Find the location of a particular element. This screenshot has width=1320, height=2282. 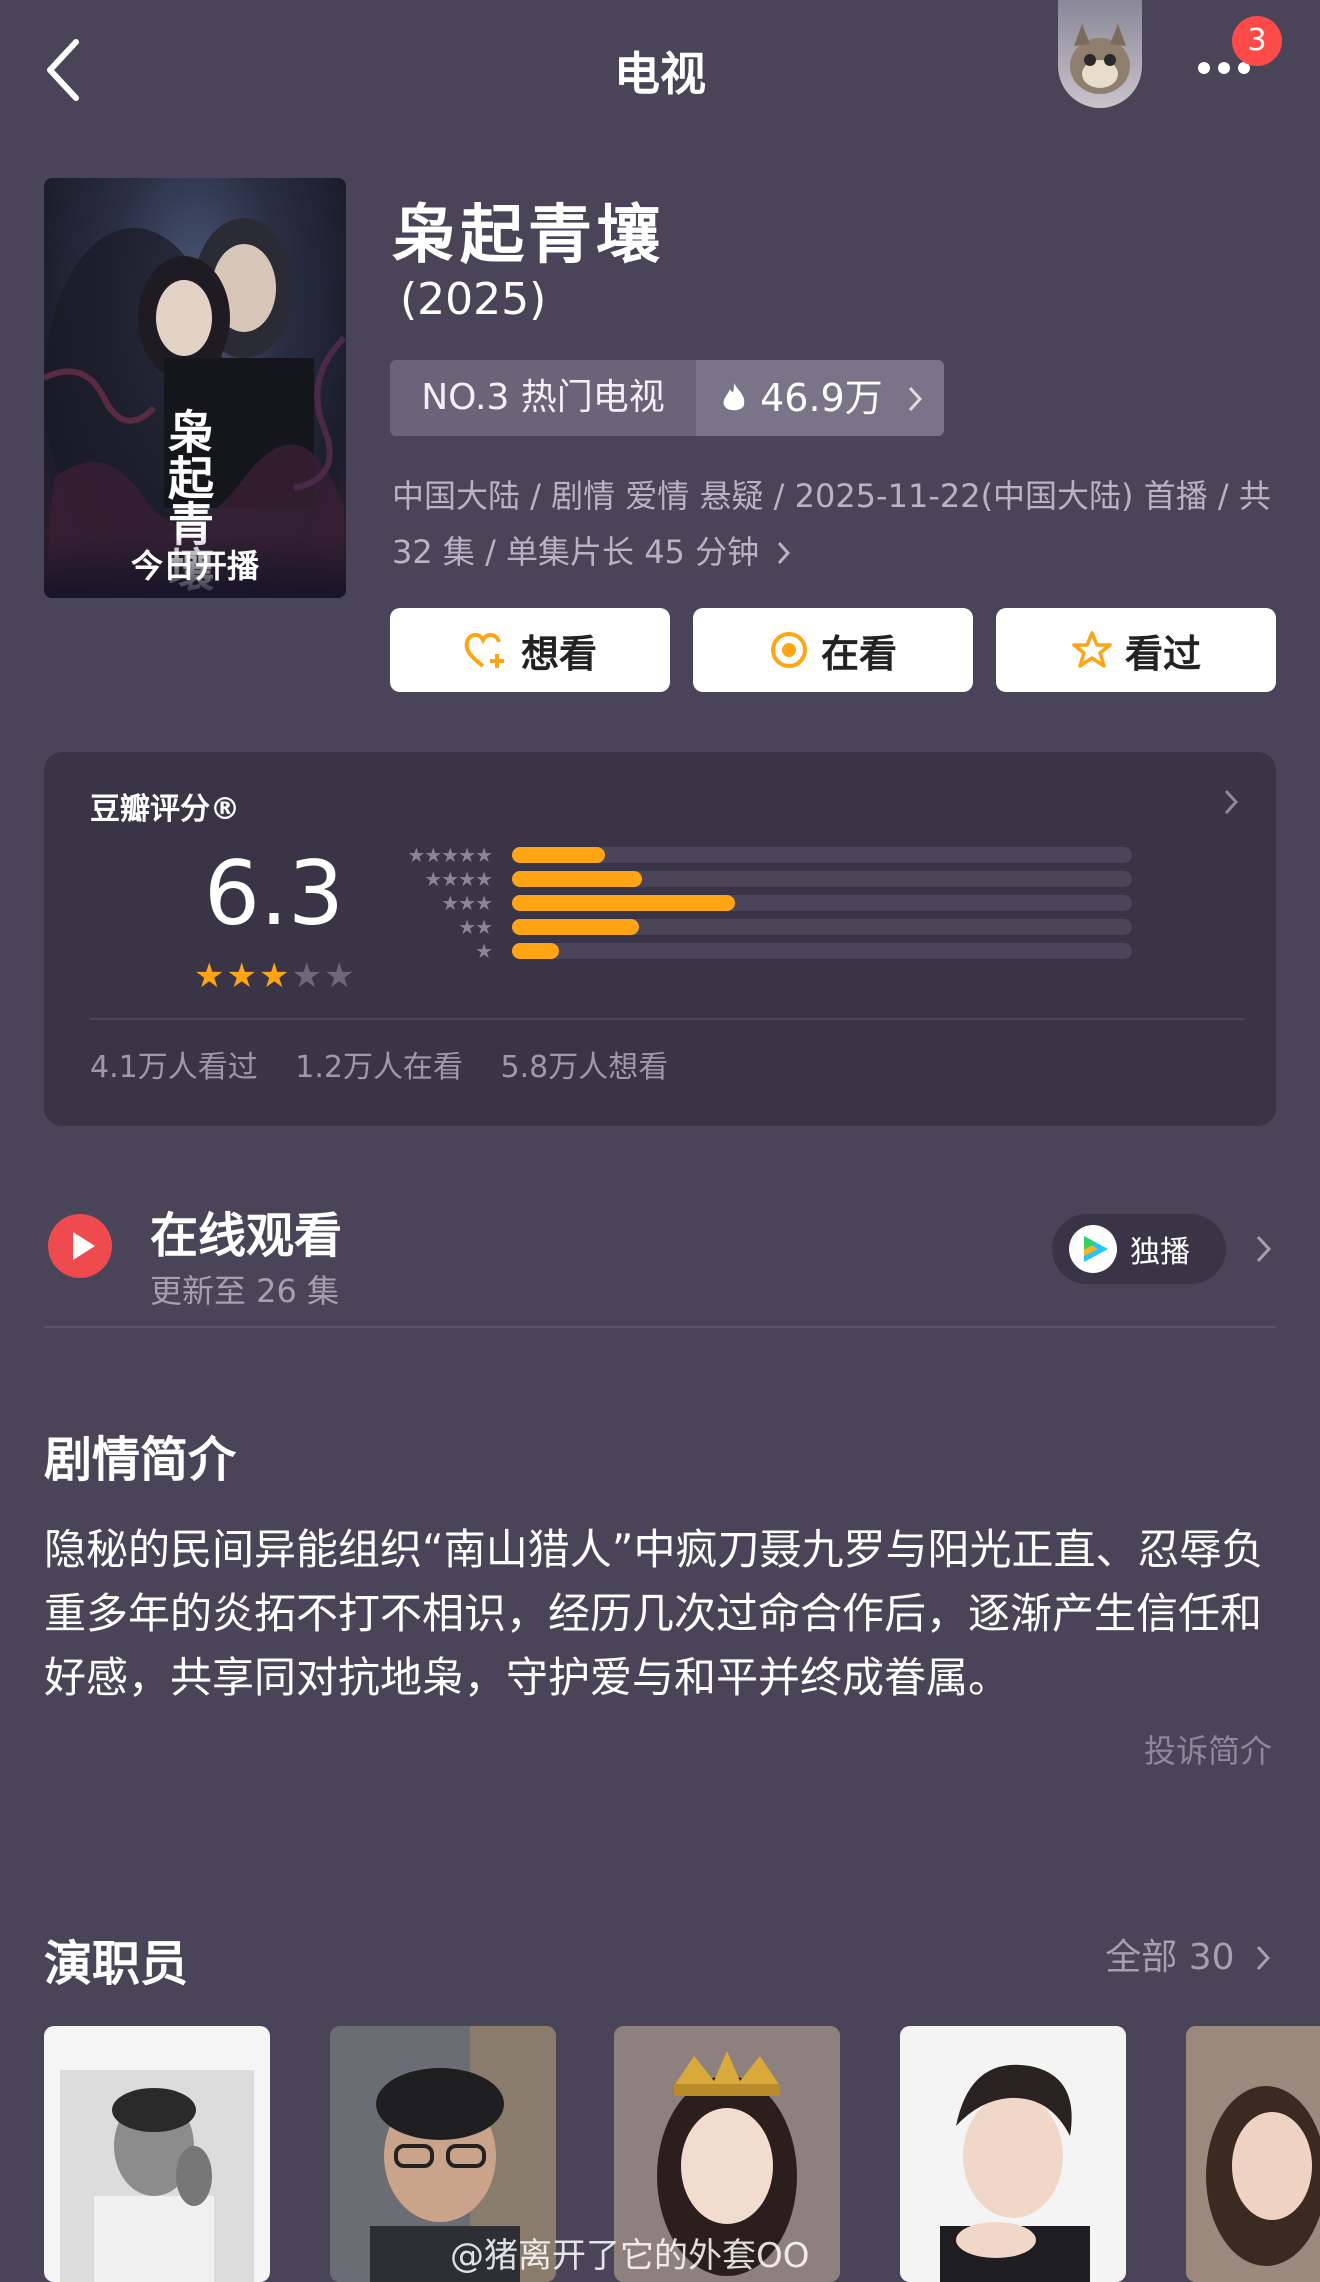

rating-score: 6.3 is located at coordinates (274, 893).